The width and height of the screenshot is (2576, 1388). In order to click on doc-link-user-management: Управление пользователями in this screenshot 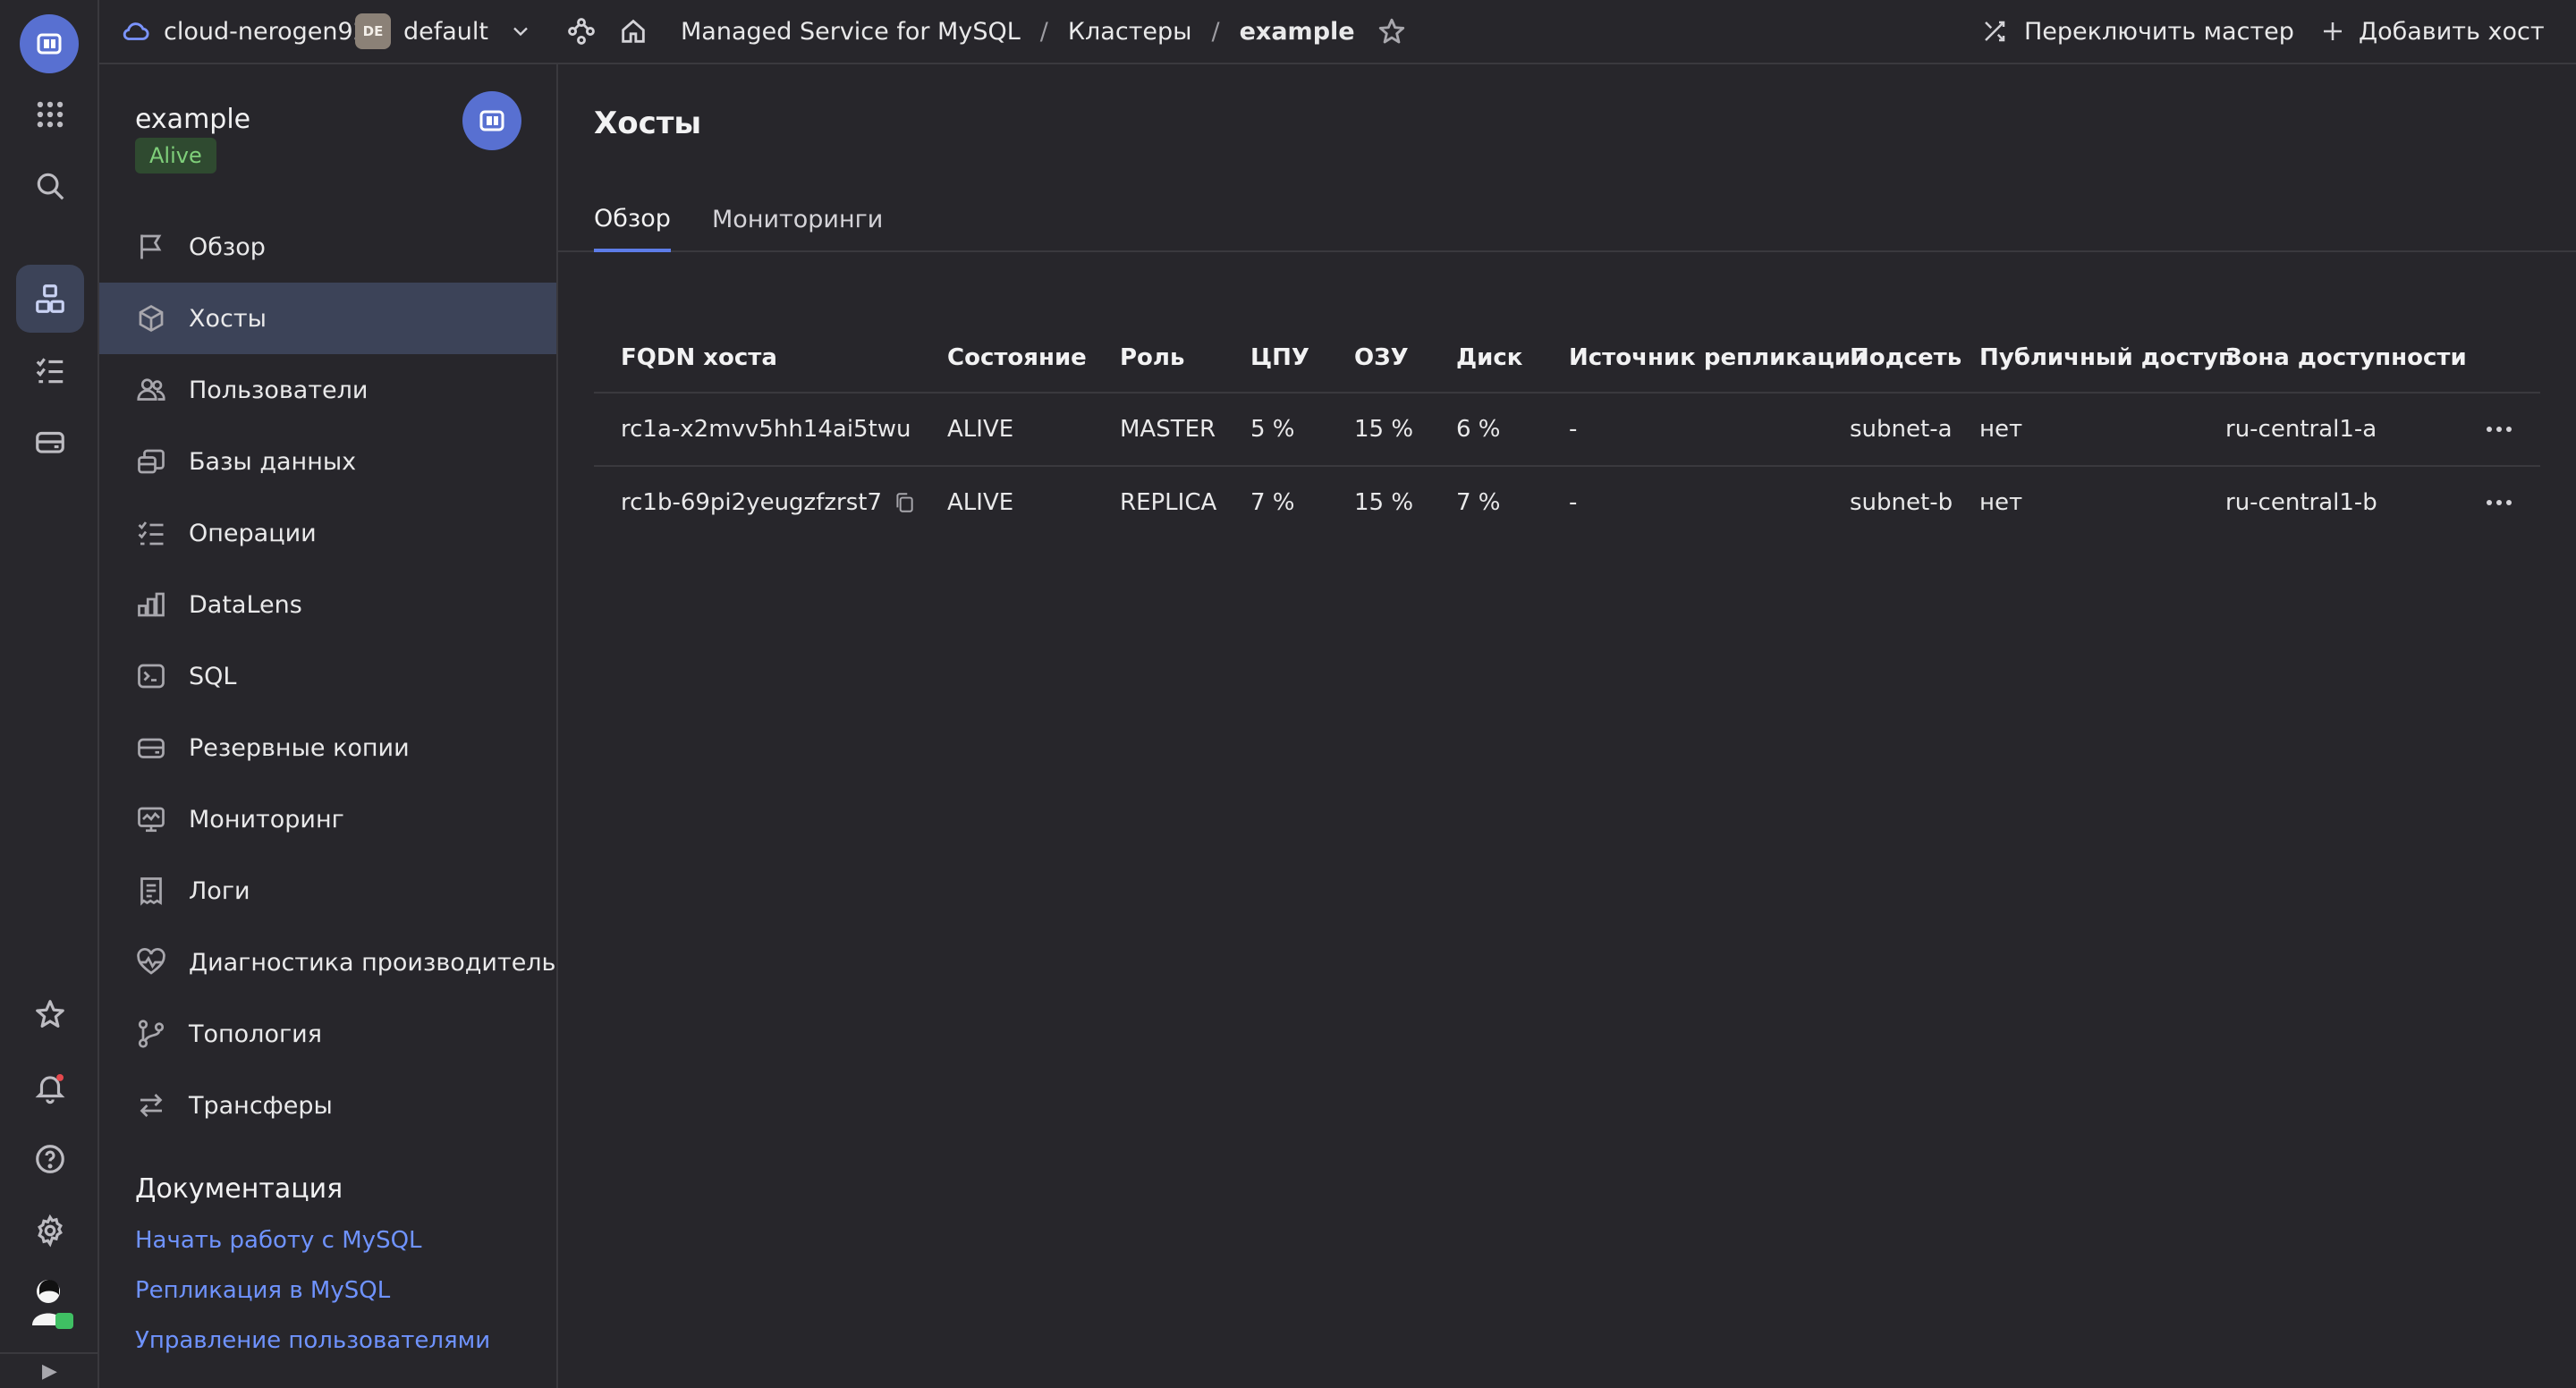, I will do `click(312, 1341)`.